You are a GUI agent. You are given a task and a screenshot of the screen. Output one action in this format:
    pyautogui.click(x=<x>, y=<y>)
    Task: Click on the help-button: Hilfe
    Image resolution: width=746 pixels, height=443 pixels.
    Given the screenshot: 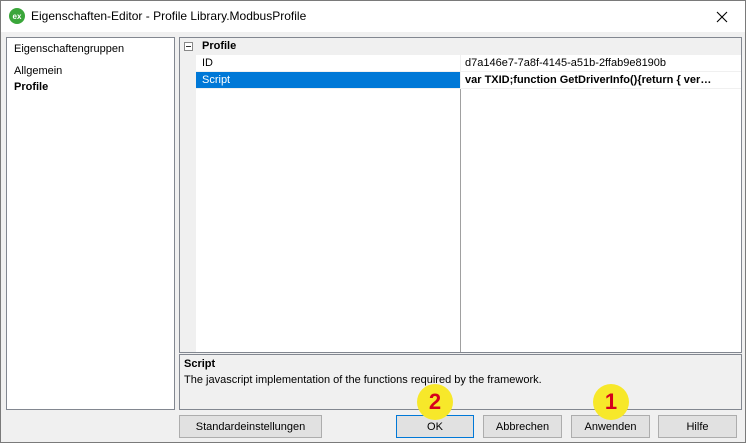 What is the action you would take?
    pyautogui.click(x=697, y=426)
    